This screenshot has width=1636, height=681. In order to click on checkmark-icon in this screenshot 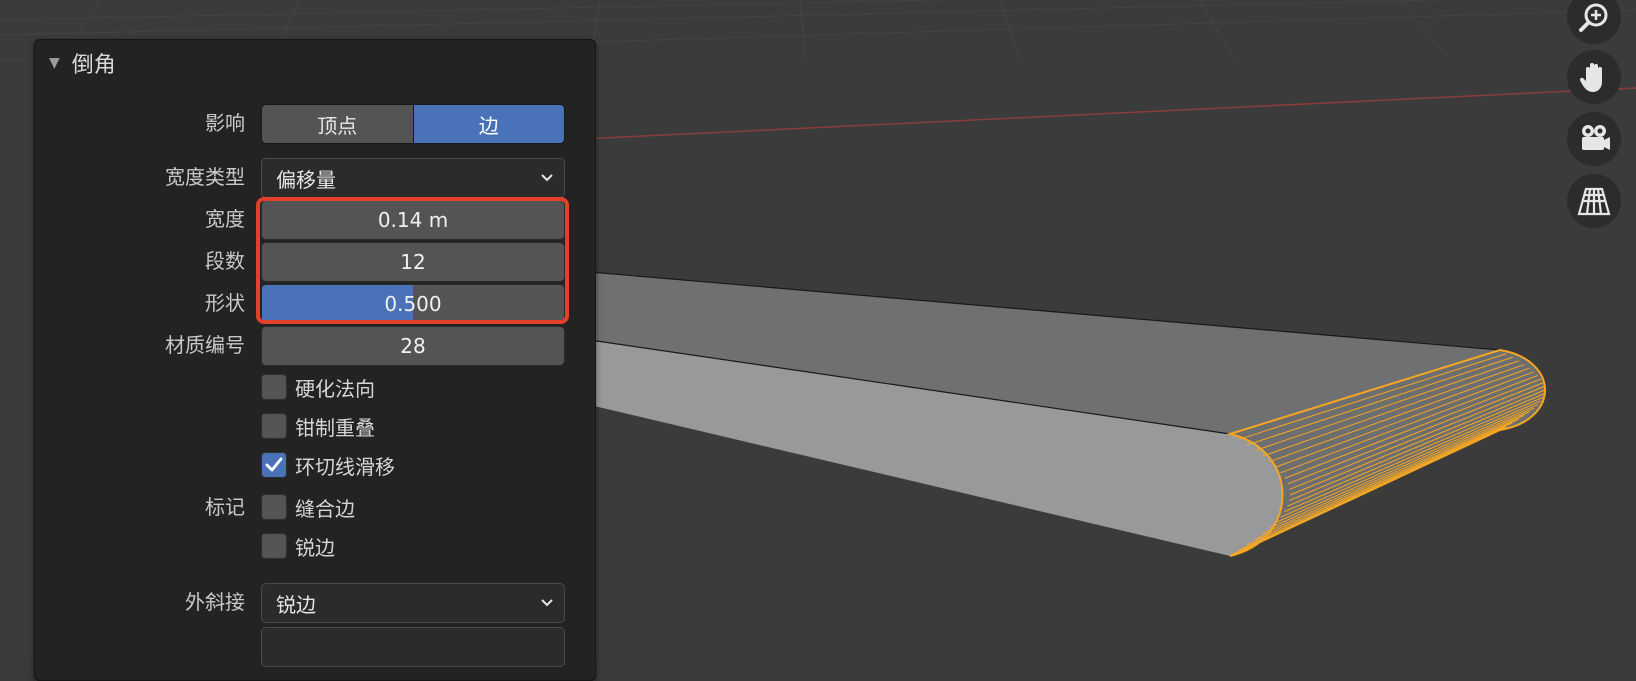, I will do `click(274, 464)`.